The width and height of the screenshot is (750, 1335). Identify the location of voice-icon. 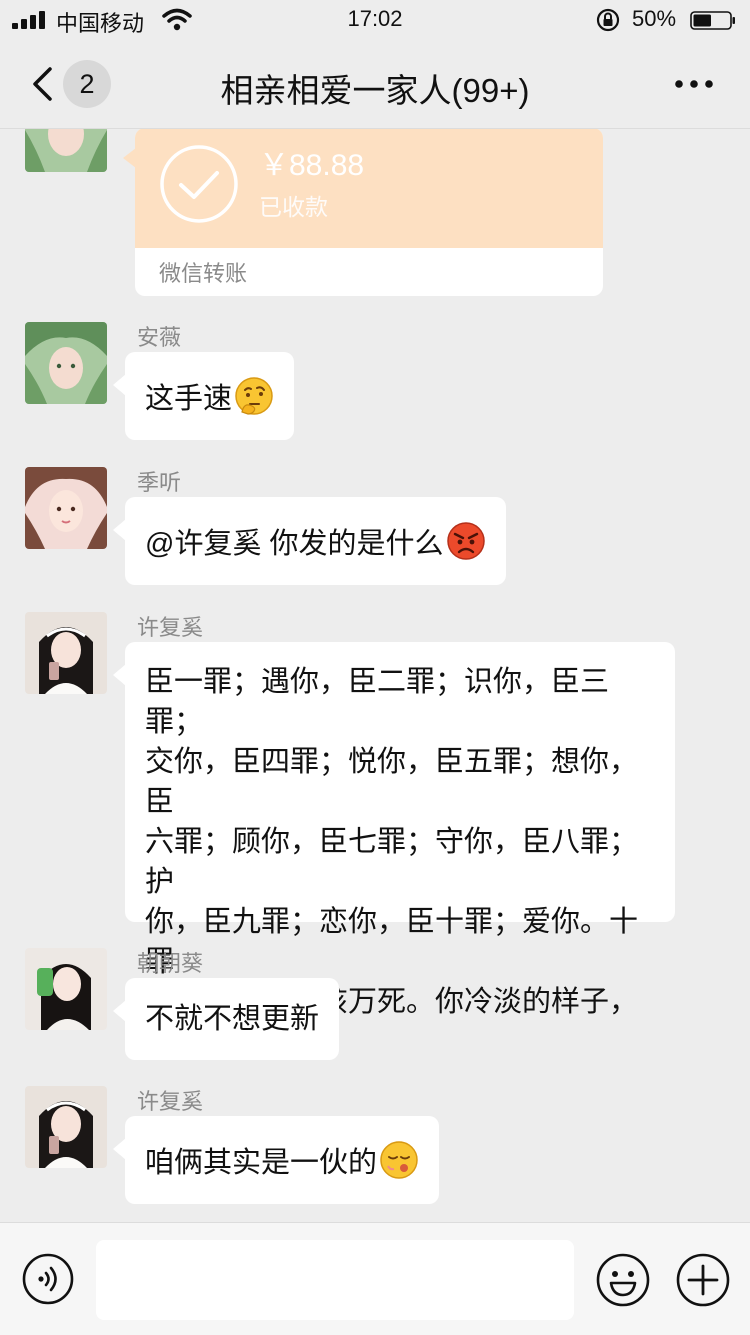
(48, 1279).